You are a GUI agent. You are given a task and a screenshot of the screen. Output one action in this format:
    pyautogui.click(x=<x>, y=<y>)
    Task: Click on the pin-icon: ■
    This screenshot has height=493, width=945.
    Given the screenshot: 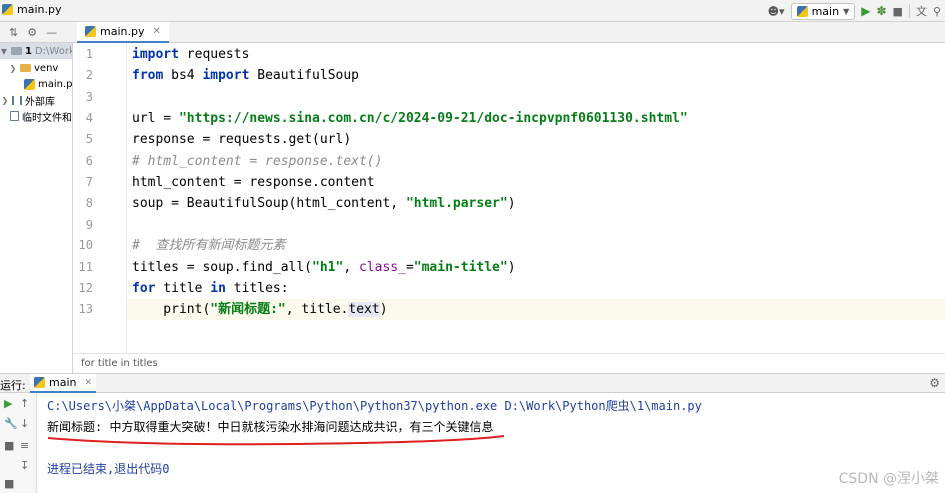 What is the action you would take?
    pyautogui.click(x=9, y=483)
    